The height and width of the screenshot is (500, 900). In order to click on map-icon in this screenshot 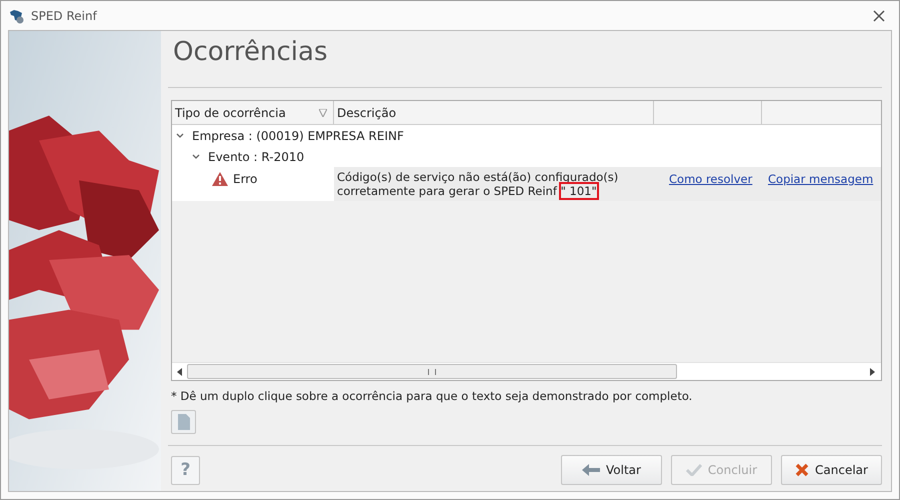, I will do `click(17, 16)`.